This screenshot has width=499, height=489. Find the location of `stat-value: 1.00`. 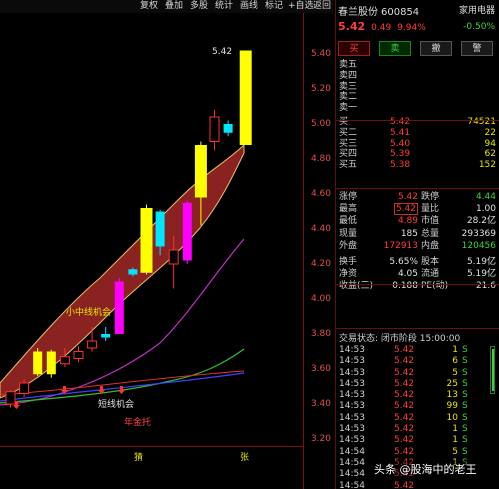

stat-value: 1.00 is located at coordinates (485, 209).